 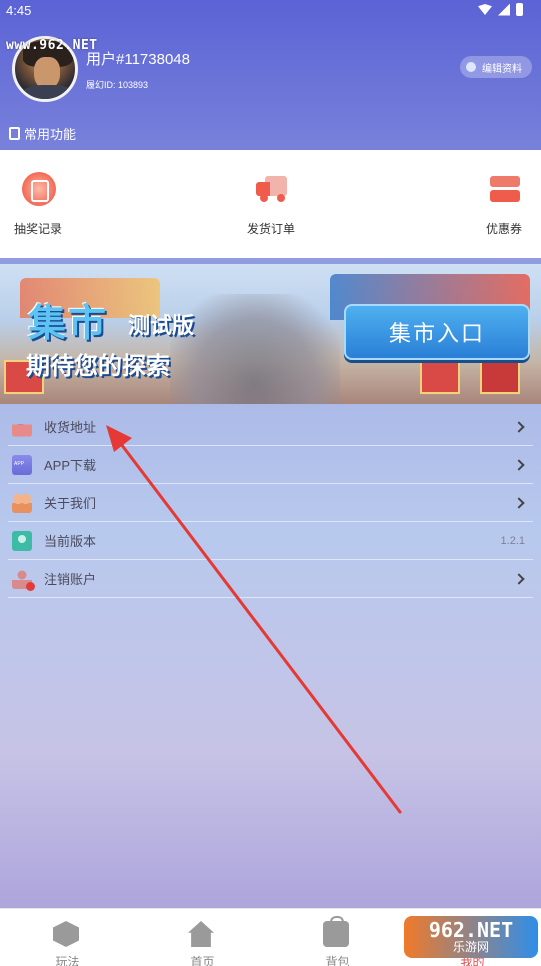 I want to click on truck-icon, so click(x=272, y=189).